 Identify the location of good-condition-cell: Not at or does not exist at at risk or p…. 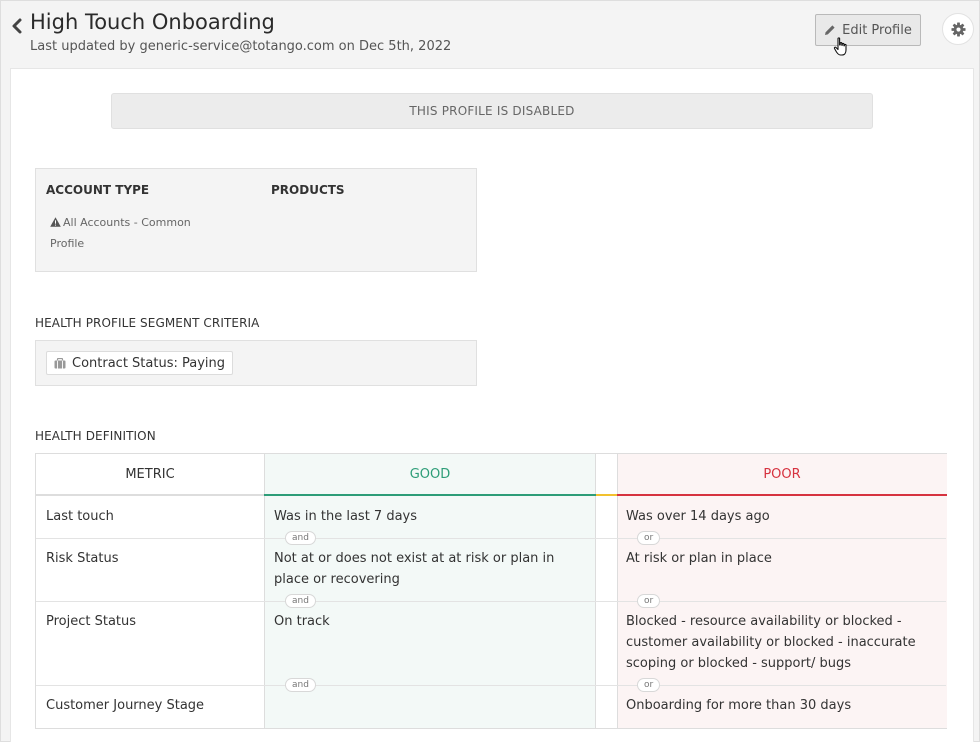
(414, 569).